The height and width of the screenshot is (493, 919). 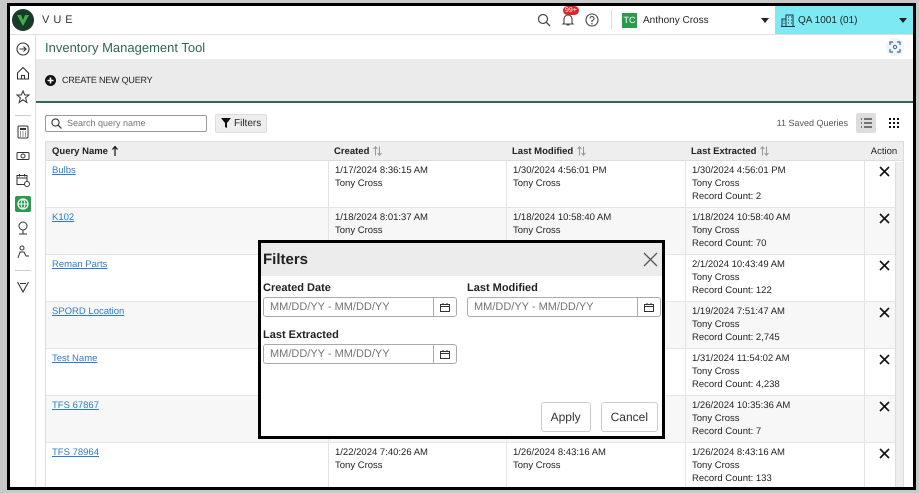 What do you see at coordinates (22, 97) in the screenshot?
I see `star-icon` at bounding box center [22, 97].